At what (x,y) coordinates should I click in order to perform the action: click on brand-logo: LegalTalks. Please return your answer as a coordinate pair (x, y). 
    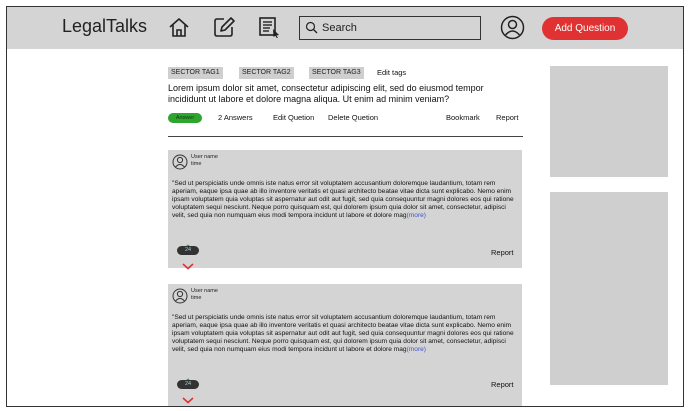
    Looking at the image, I should click on (104, 26).